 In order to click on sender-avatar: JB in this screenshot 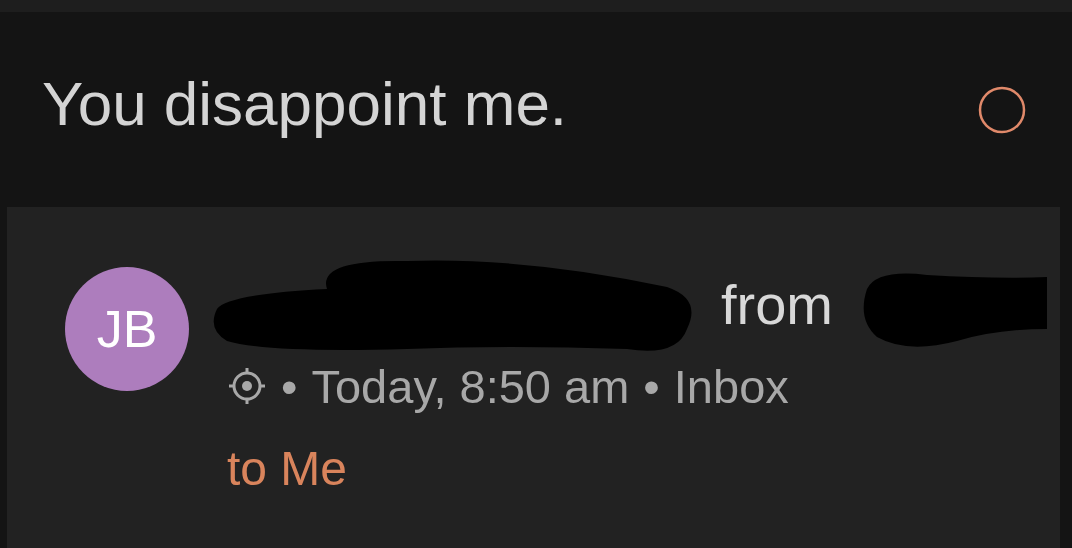, I will do `click(127, 329)`.